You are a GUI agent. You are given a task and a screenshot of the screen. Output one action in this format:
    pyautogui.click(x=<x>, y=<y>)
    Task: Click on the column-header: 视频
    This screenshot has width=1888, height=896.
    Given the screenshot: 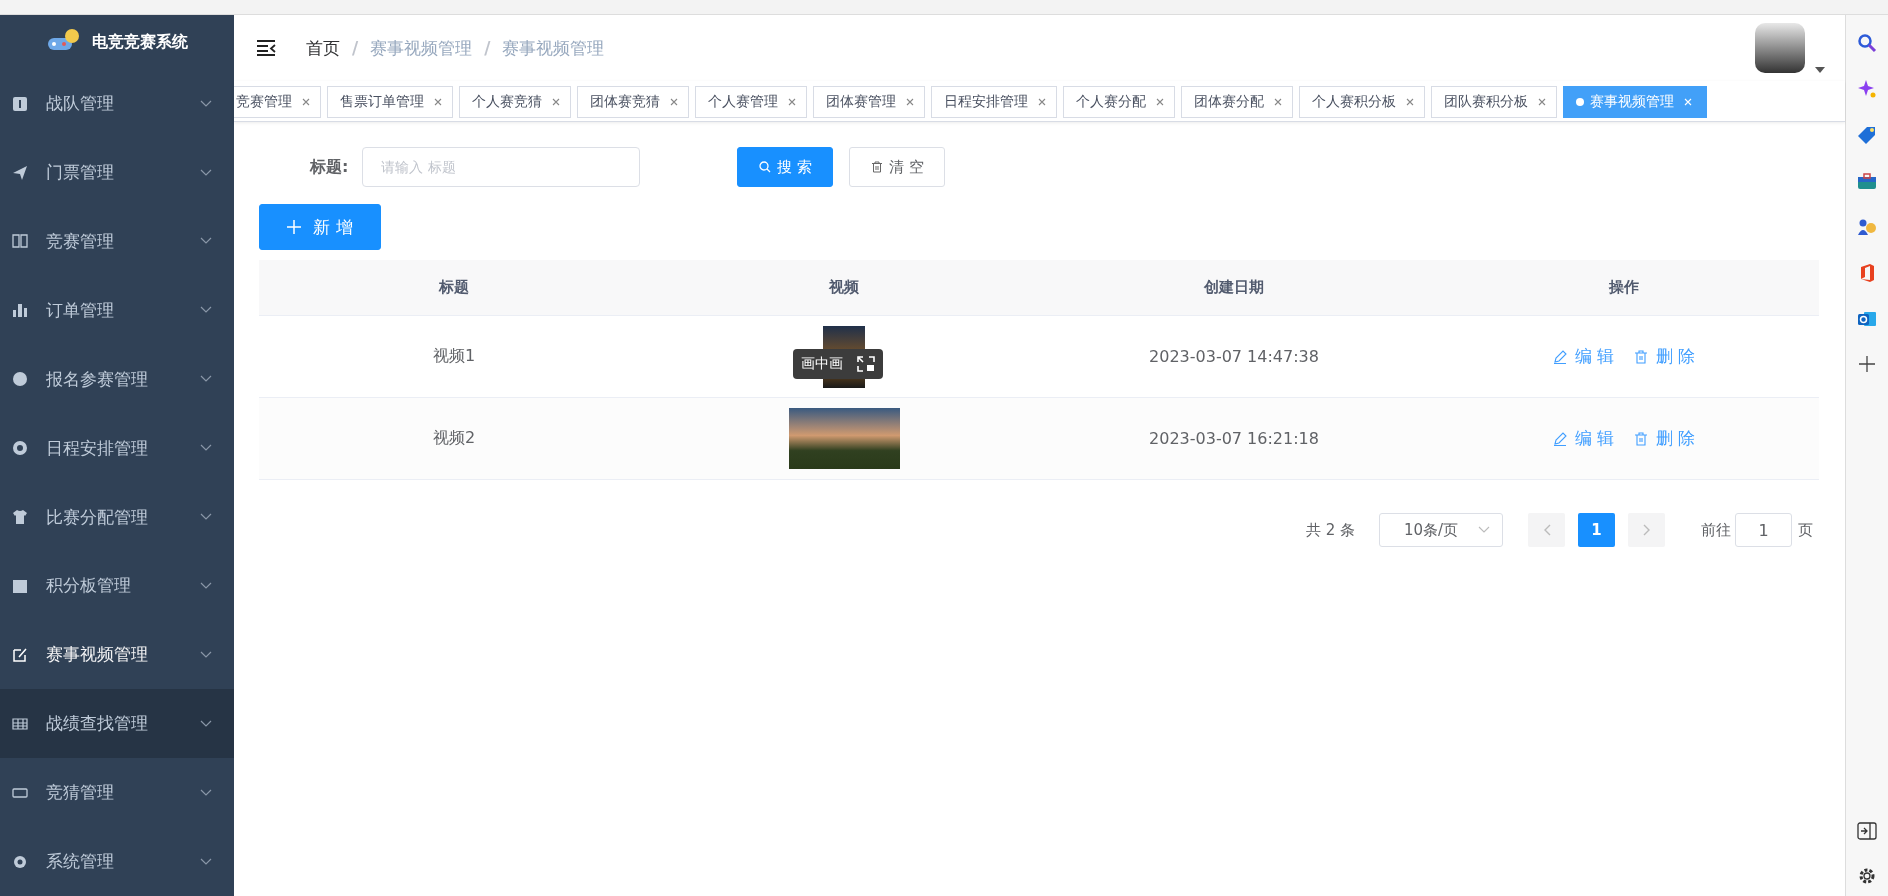 What is the action you would take?
    pyautogui.click(x=844, y=287)
    